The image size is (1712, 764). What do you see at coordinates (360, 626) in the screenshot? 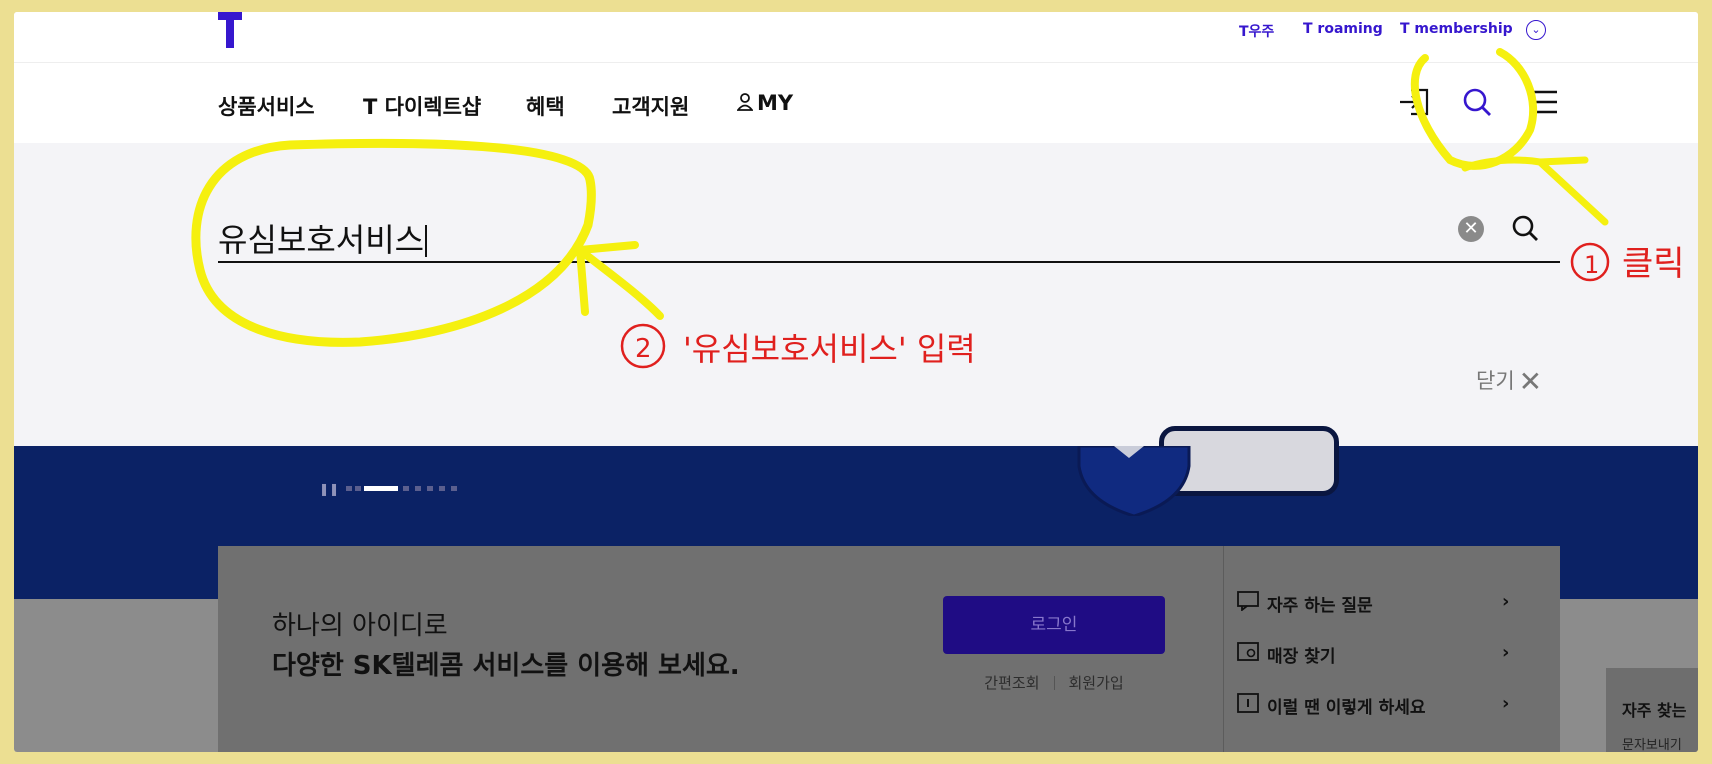
I see `login-card-line1: 하나의 아이디로` at bounding box center [360, 626].